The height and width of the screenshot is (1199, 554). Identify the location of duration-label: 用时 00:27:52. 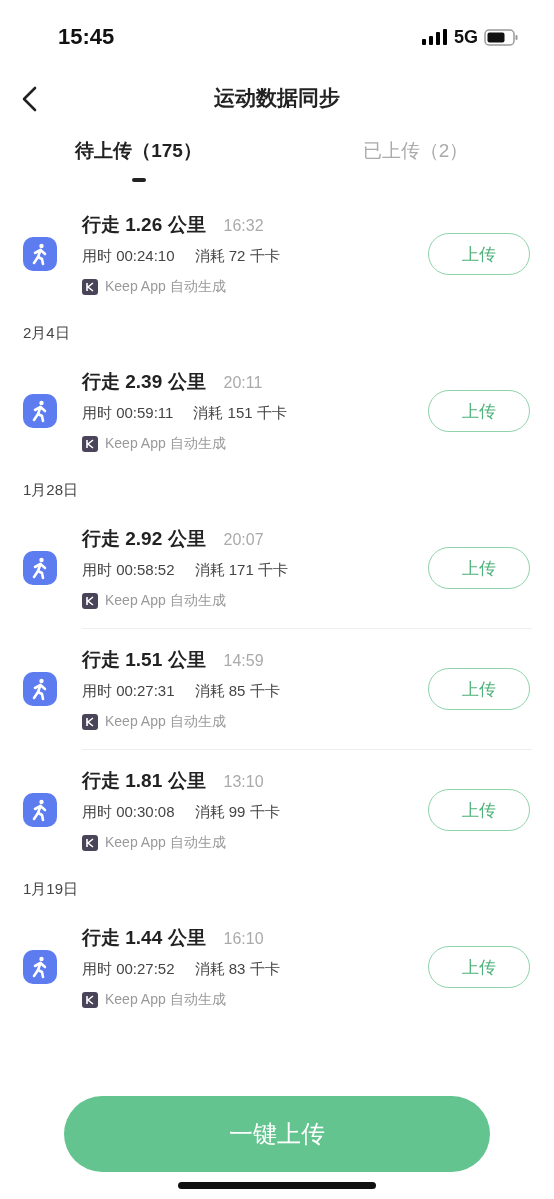
(128, 969).